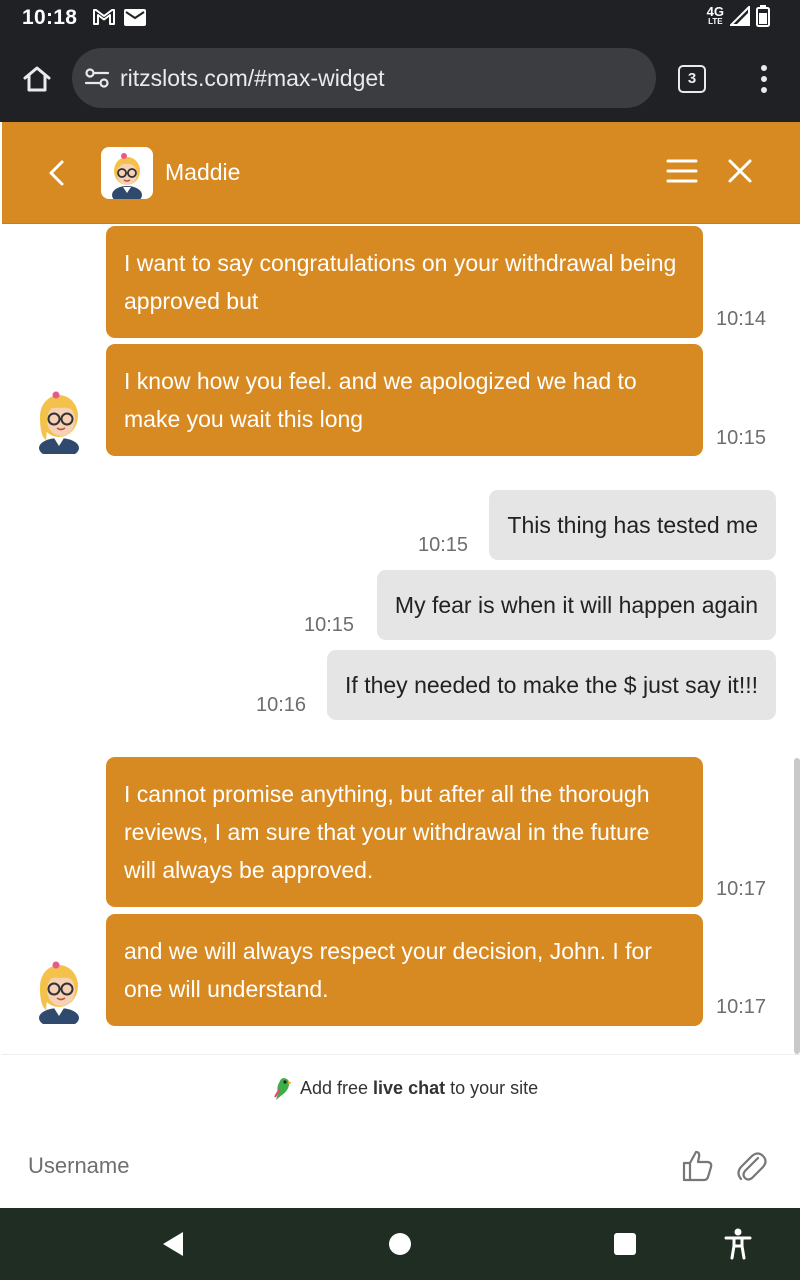 The height and width of the screenshot is (1280, 800). What do you see at coordinates (763, 16) in the screenshot?
I see `battery-icon` at bounding box center [763, 16].